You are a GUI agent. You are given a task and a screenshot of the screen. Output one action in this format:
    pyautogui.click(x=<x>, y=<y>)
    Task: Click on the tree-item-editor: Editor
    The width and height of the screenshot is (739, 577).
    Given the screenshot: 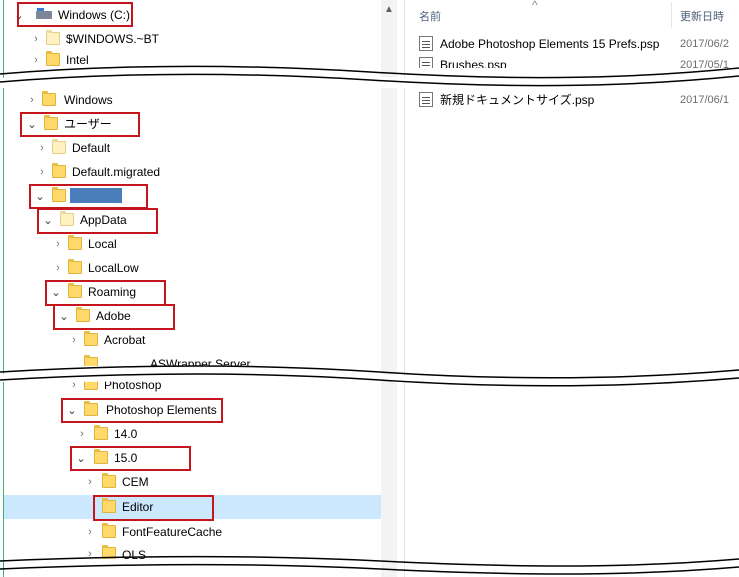 What is the action you would take?
    pyautogui.click(x=192, y=507)
    